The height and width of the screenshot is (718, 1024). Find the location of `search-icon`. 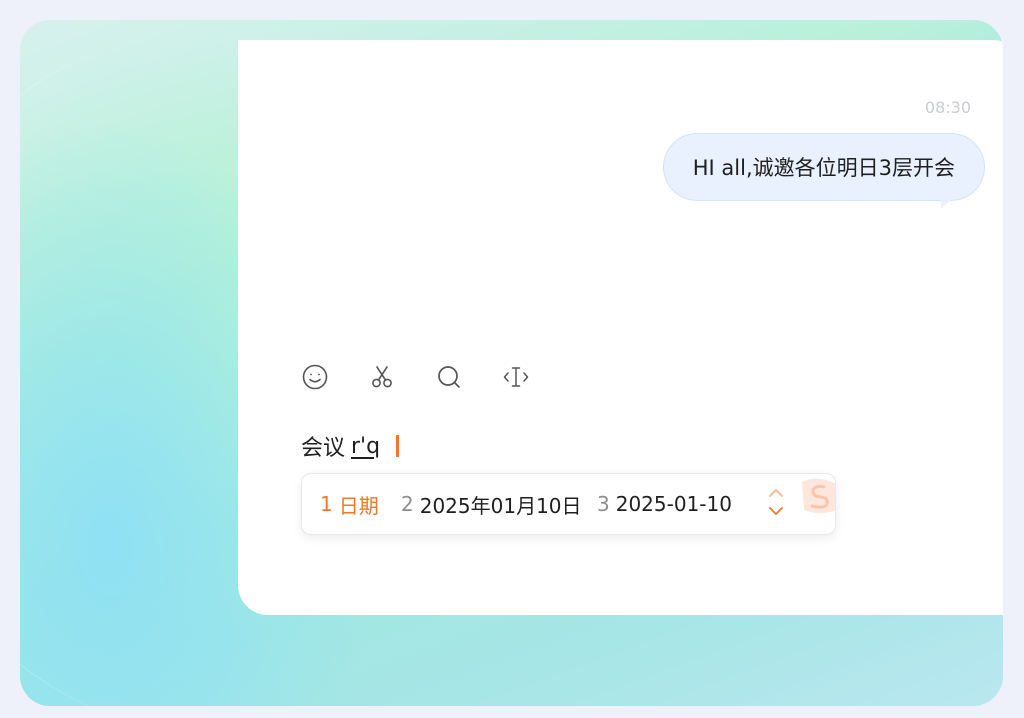

search-icon is located at coordinates (449, 377).